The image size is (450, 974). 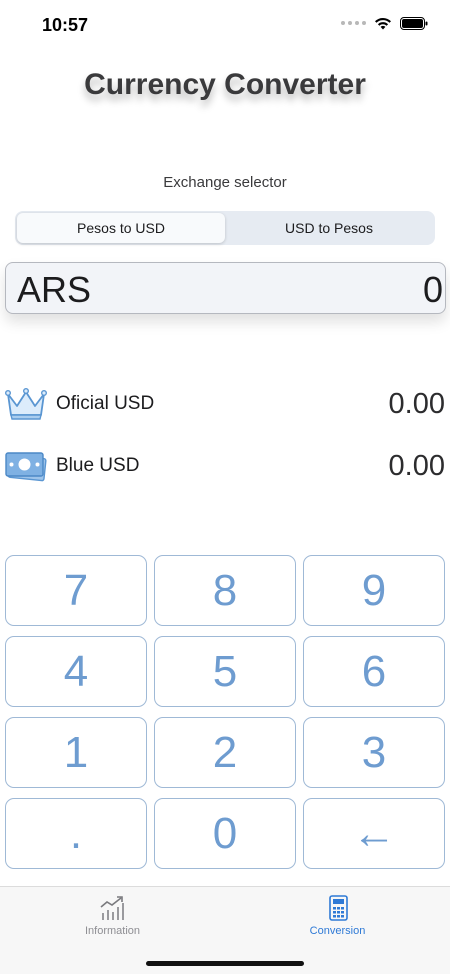 I want to click on calculator-icon, so click(x=338, y=908).